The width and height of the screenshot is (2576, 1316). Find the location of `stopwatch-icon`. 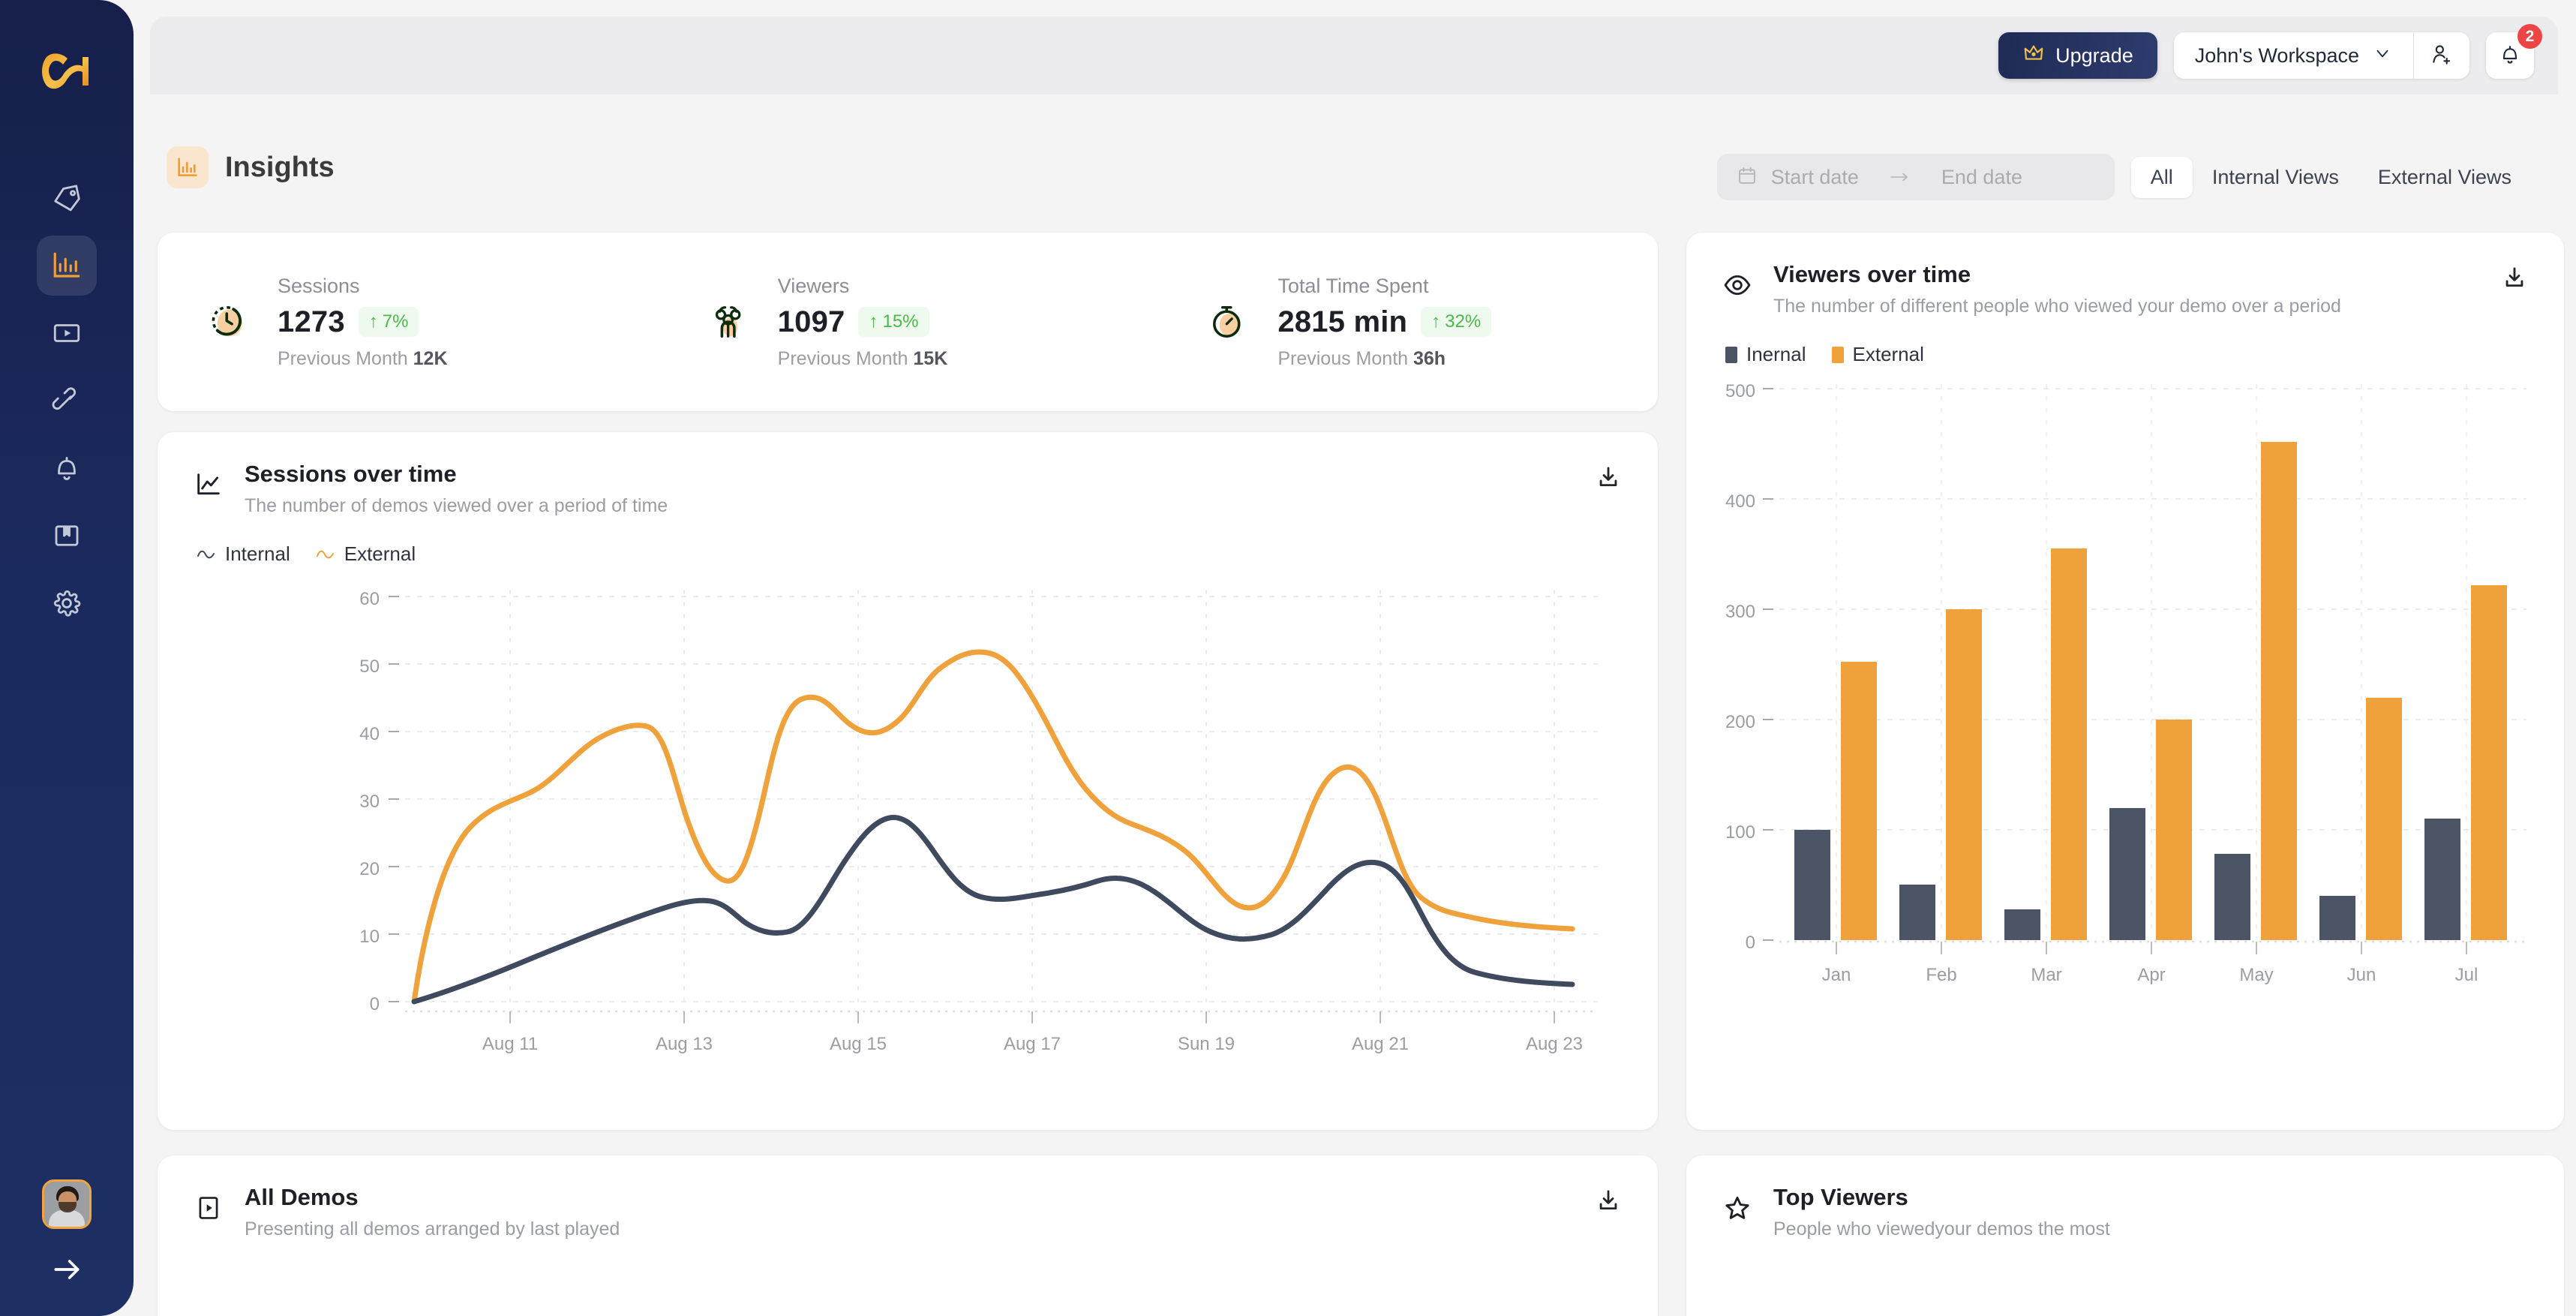

stopwatch-icon is located at coordinates (1228, 322).